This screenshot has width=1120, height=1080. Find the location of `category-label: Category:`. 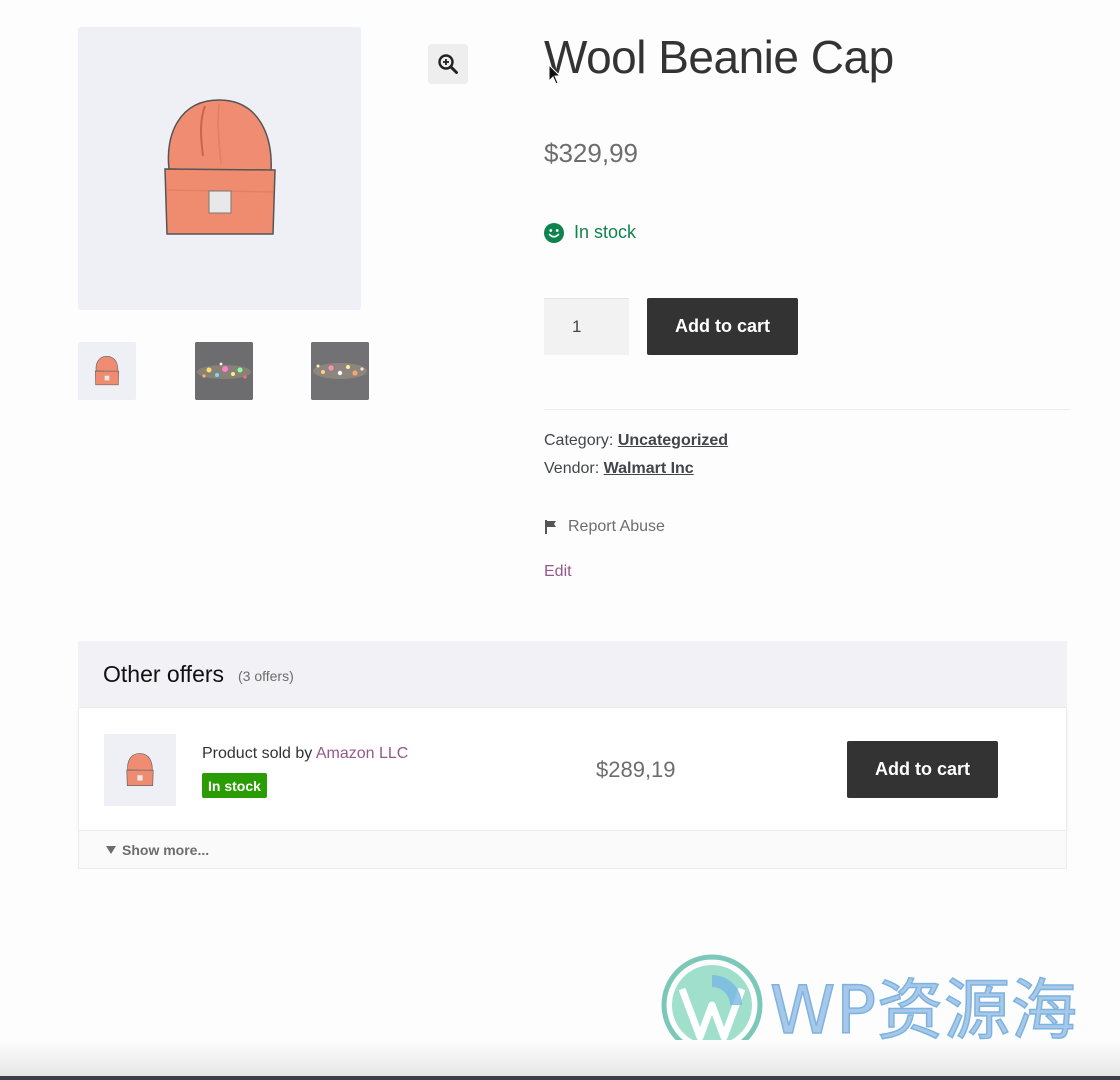

category-label: Category: is located at coordinates (579, 440).